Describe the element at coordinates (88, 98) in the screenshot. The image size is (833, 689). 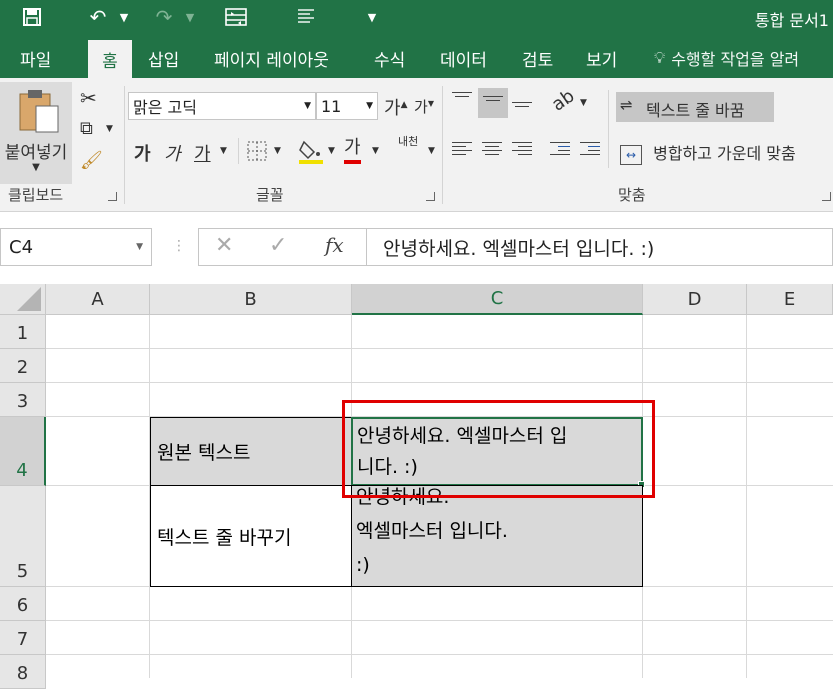
I see `cut-icon: ✂` at that location.